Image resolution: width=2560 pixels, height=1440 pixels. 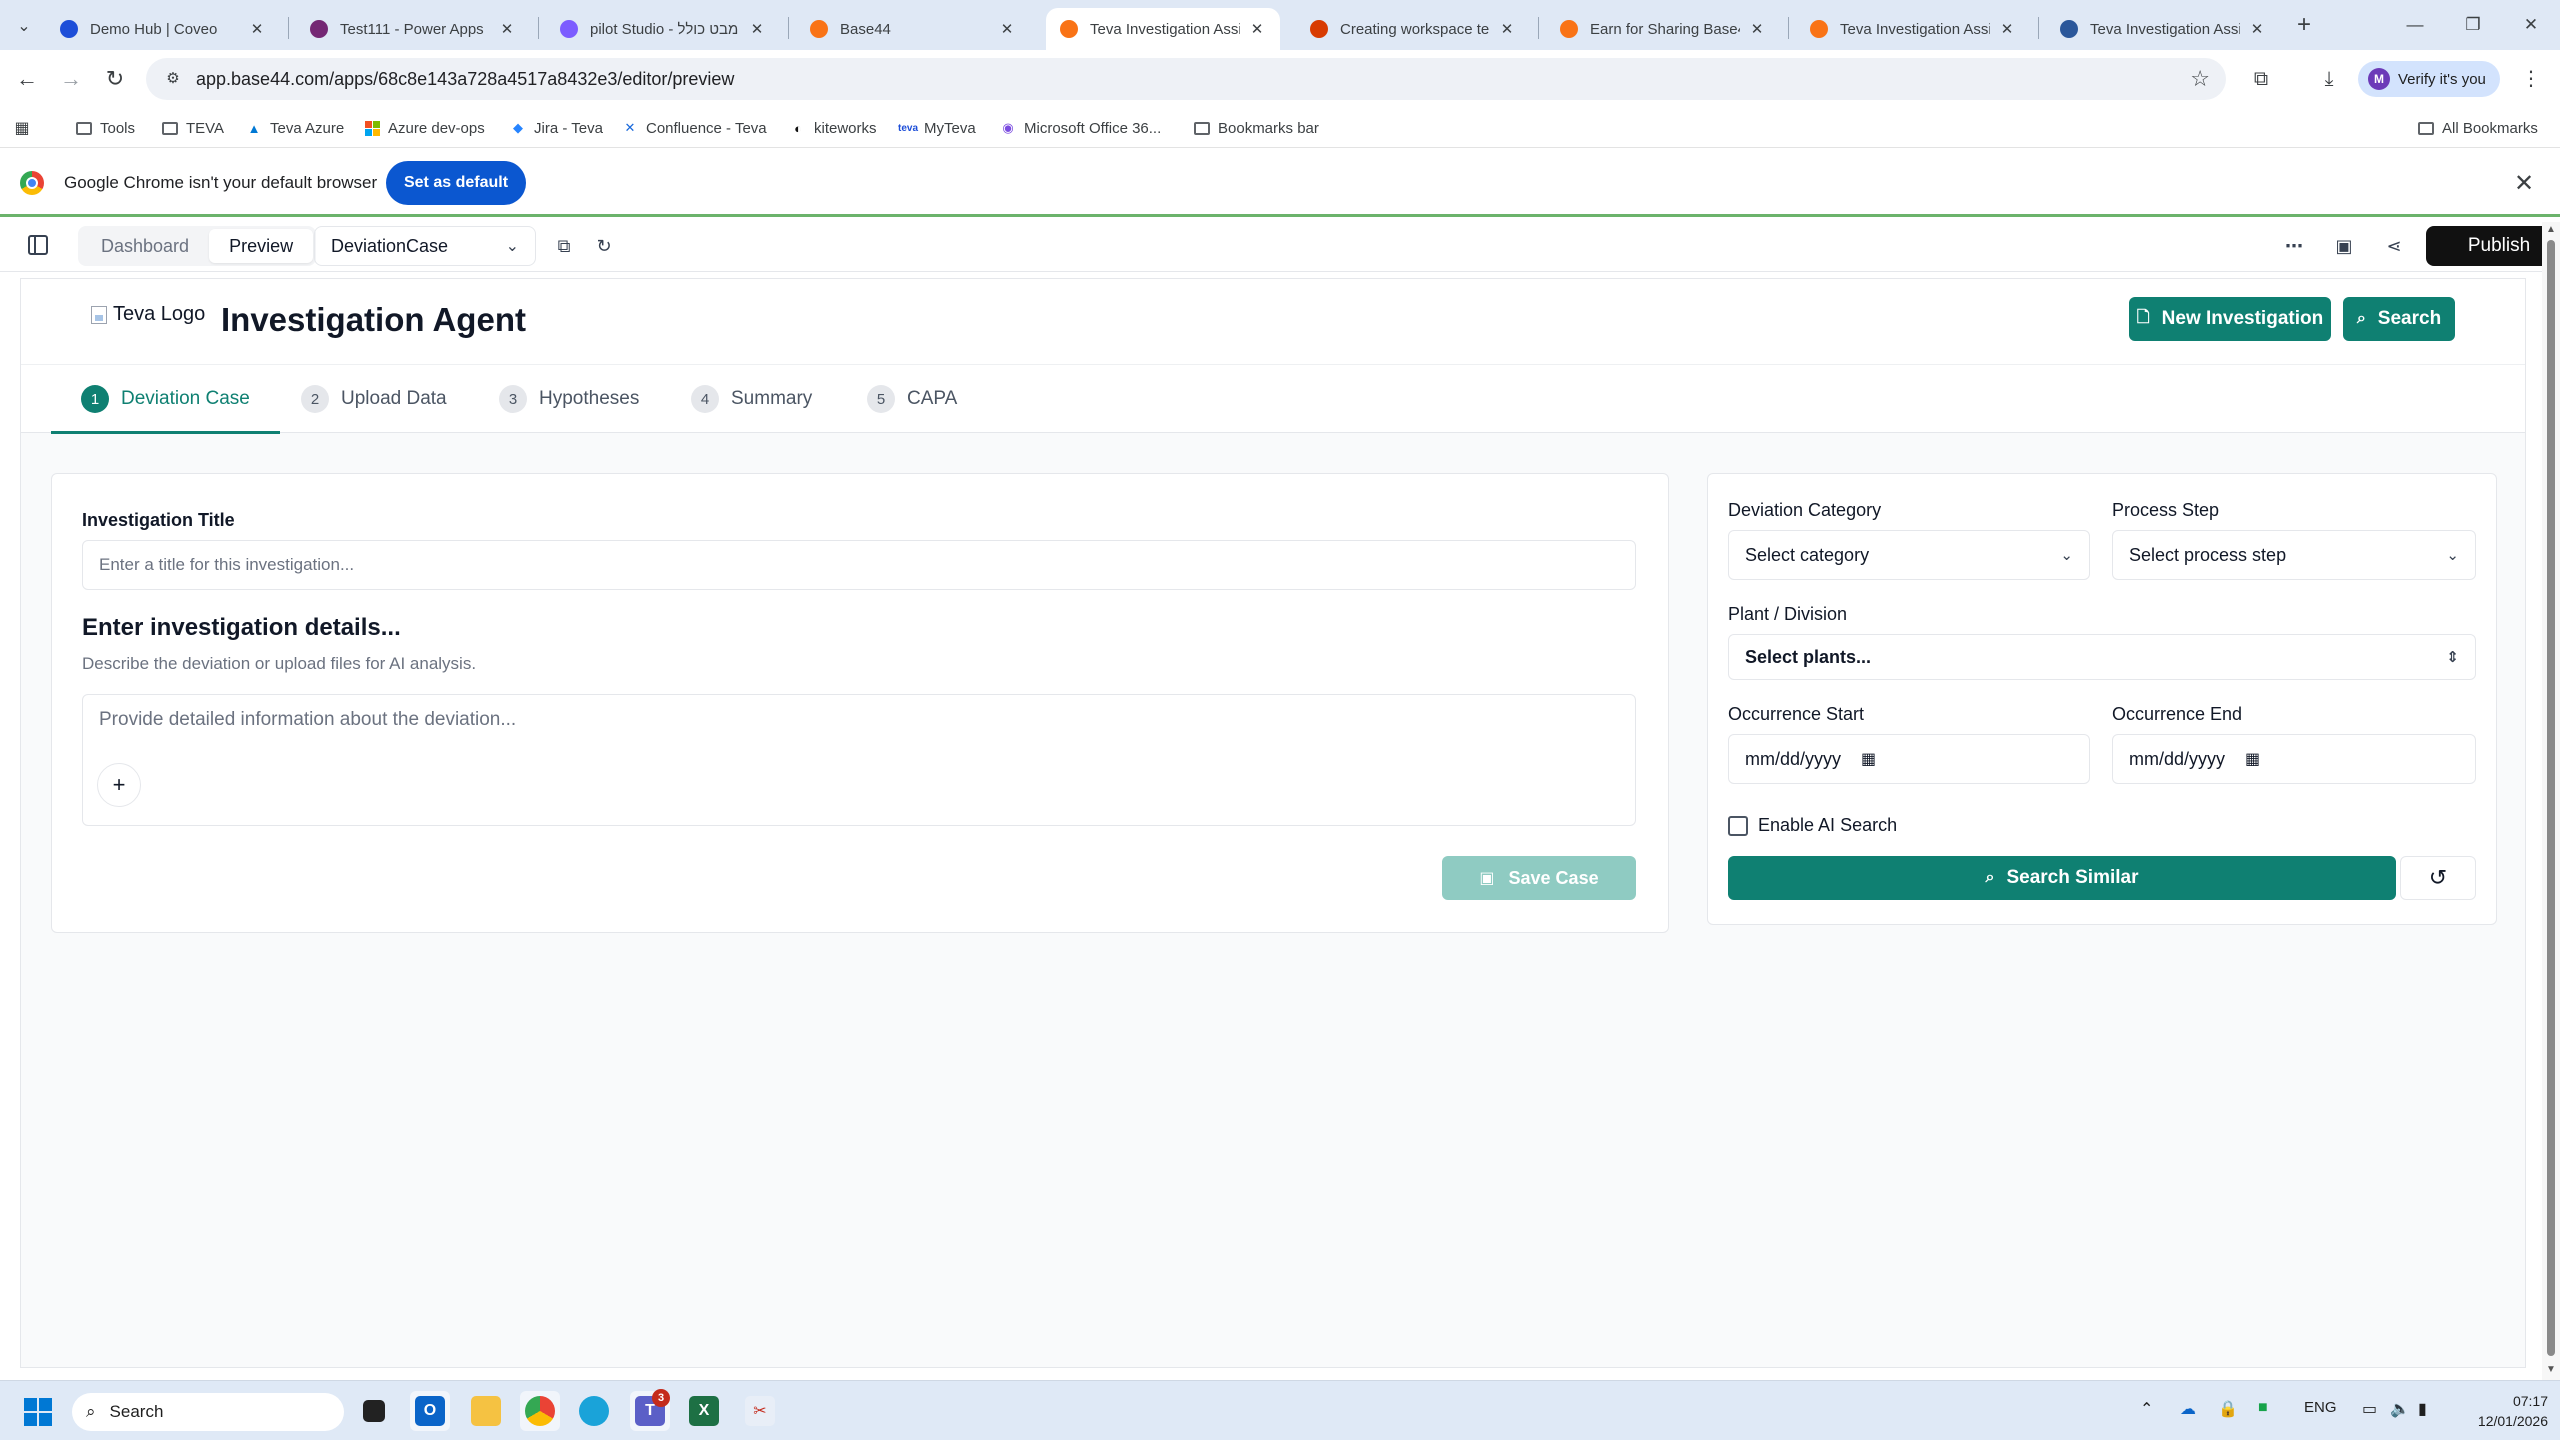 I want to click on security-icon: 🔒, so click(x=2228, y=1409).